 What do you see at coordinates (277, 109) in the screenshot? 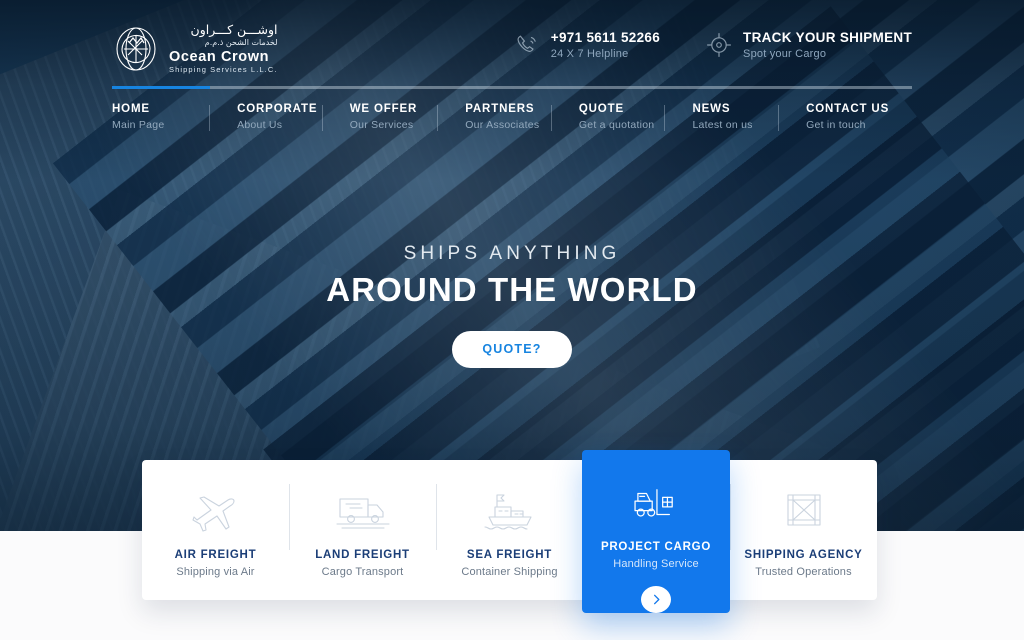
I see `nav-label: CORPORATE` at bounding box center [277, 109].